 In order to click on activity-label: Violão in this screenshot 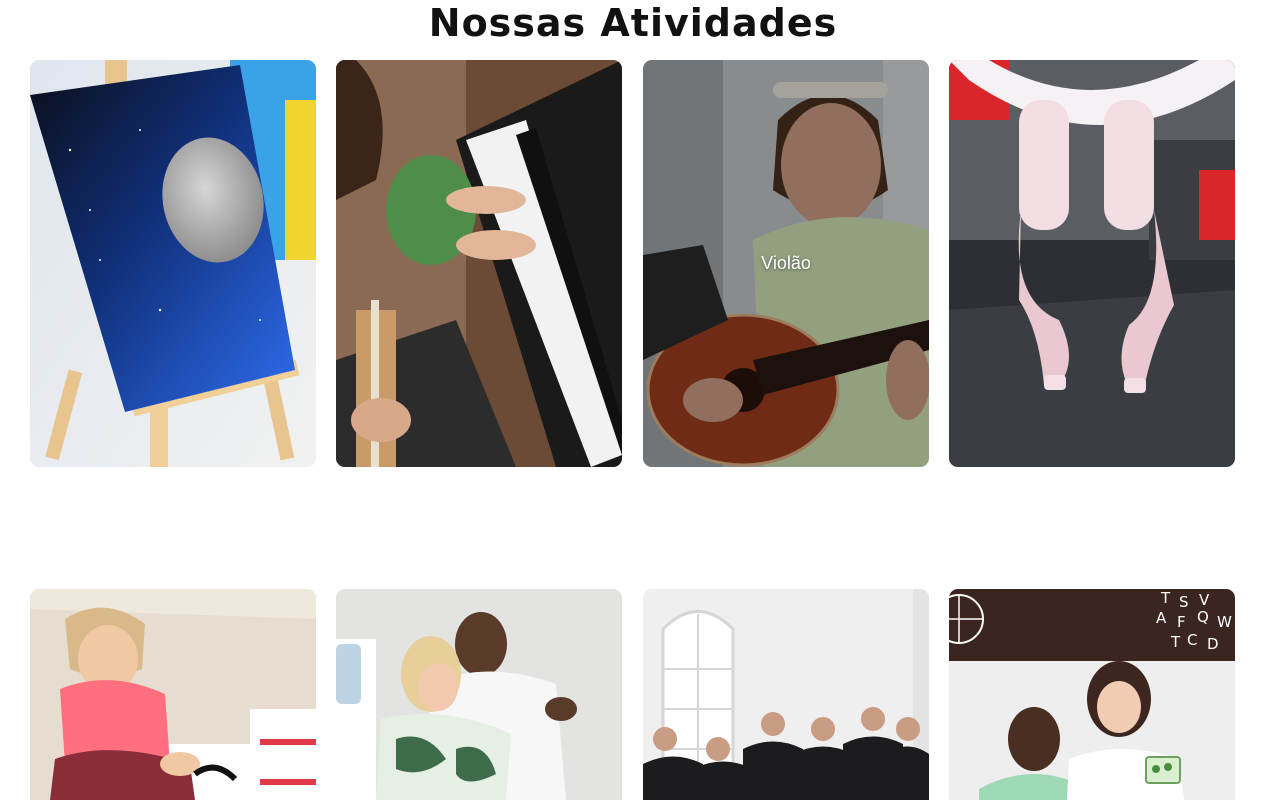, I will do `click(786, 263)`.